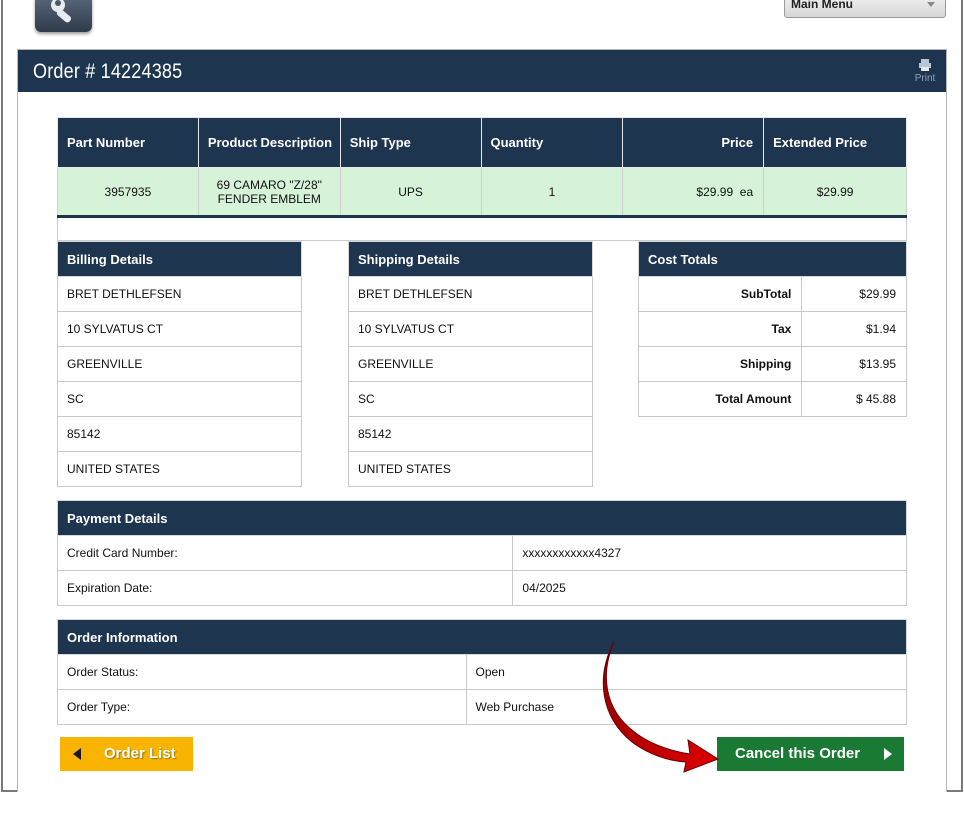 This screenshot has width=964, height=817. Describe the element at coordinates (61, 11) in the screenshot. I see `wrench-icon` at that location.